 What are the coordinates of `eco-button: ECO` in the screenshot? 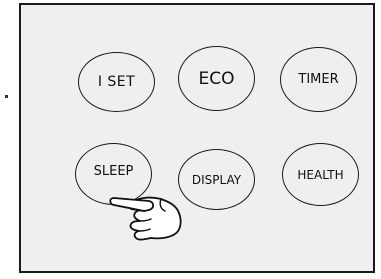 It's located at (216, 78).